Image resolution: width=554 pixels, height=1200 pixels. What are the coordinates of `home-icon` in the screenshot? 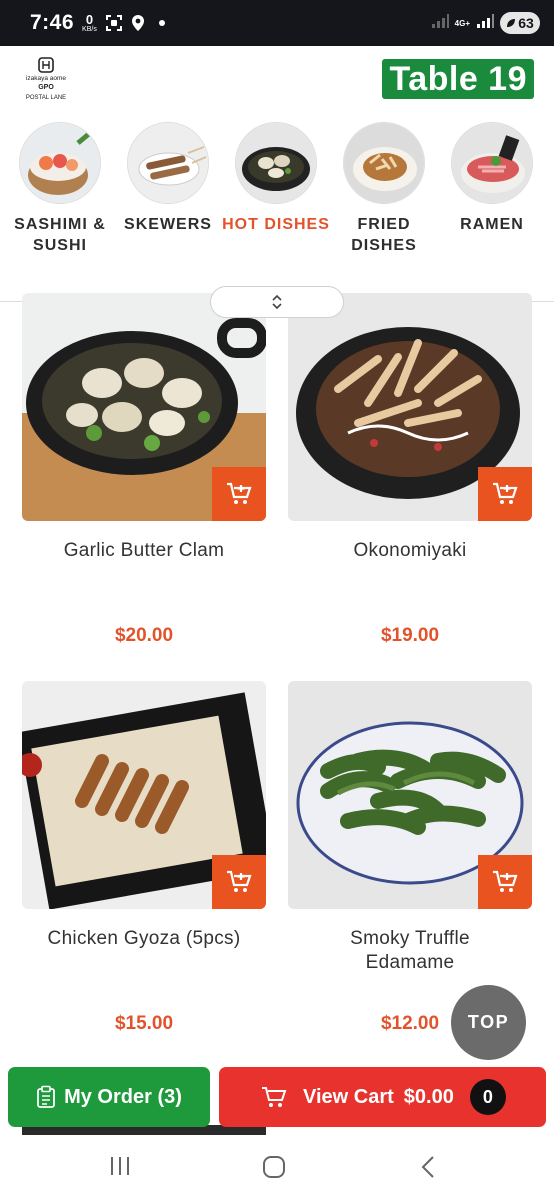 It's located at (274, 1167).